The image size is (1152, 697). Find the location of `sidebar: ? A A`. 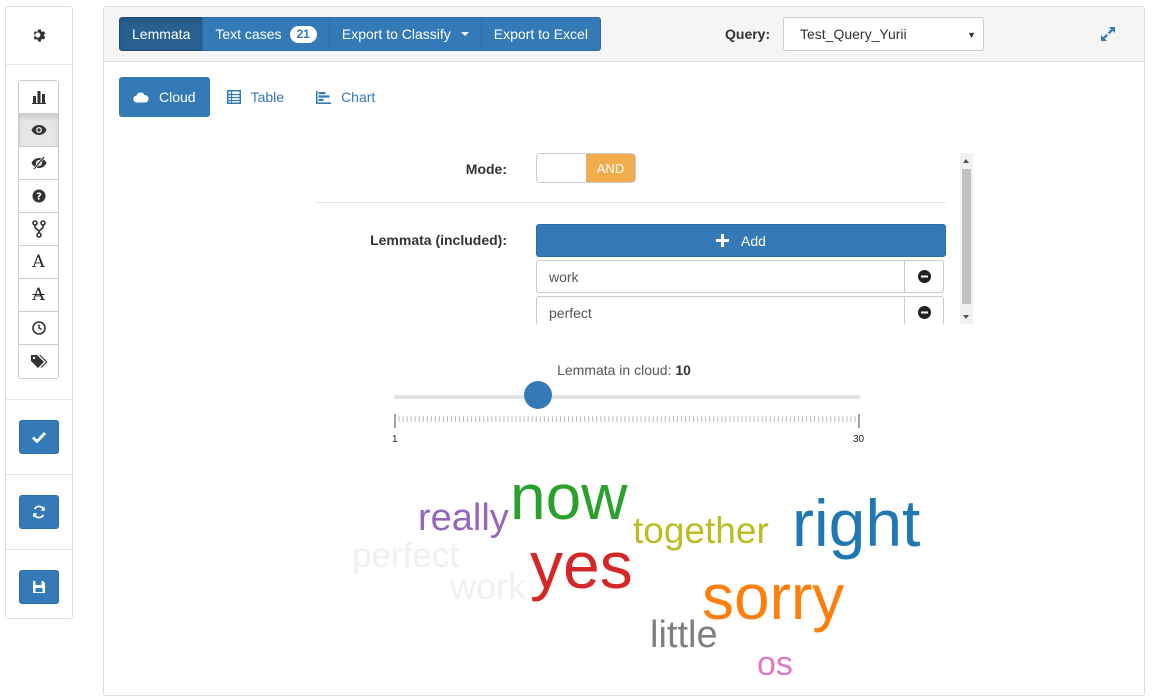

sidebar: ? A A is located at coordinates (39, 312).